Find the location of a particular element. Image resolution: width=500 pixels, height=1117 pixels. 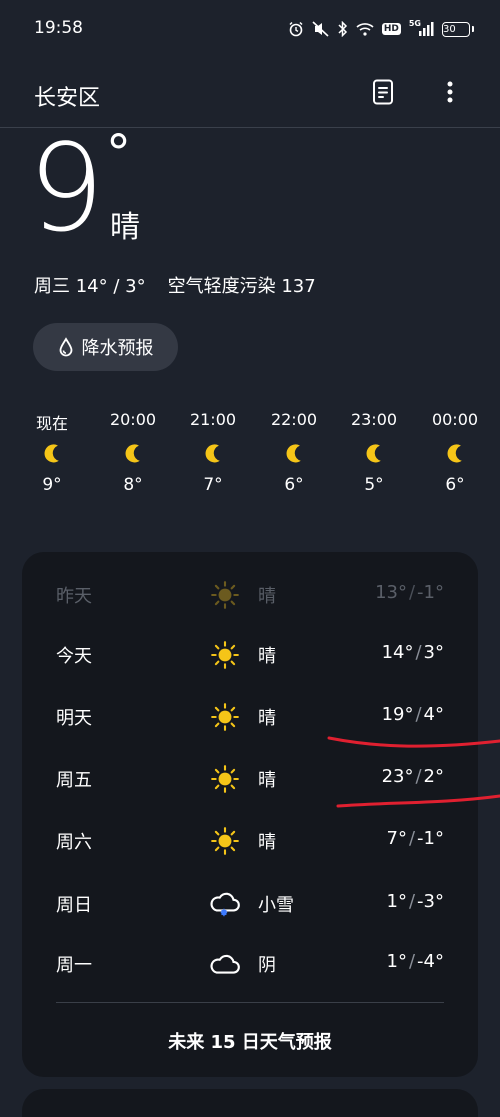

day-high: 23° is located at coordinates (397, 776).